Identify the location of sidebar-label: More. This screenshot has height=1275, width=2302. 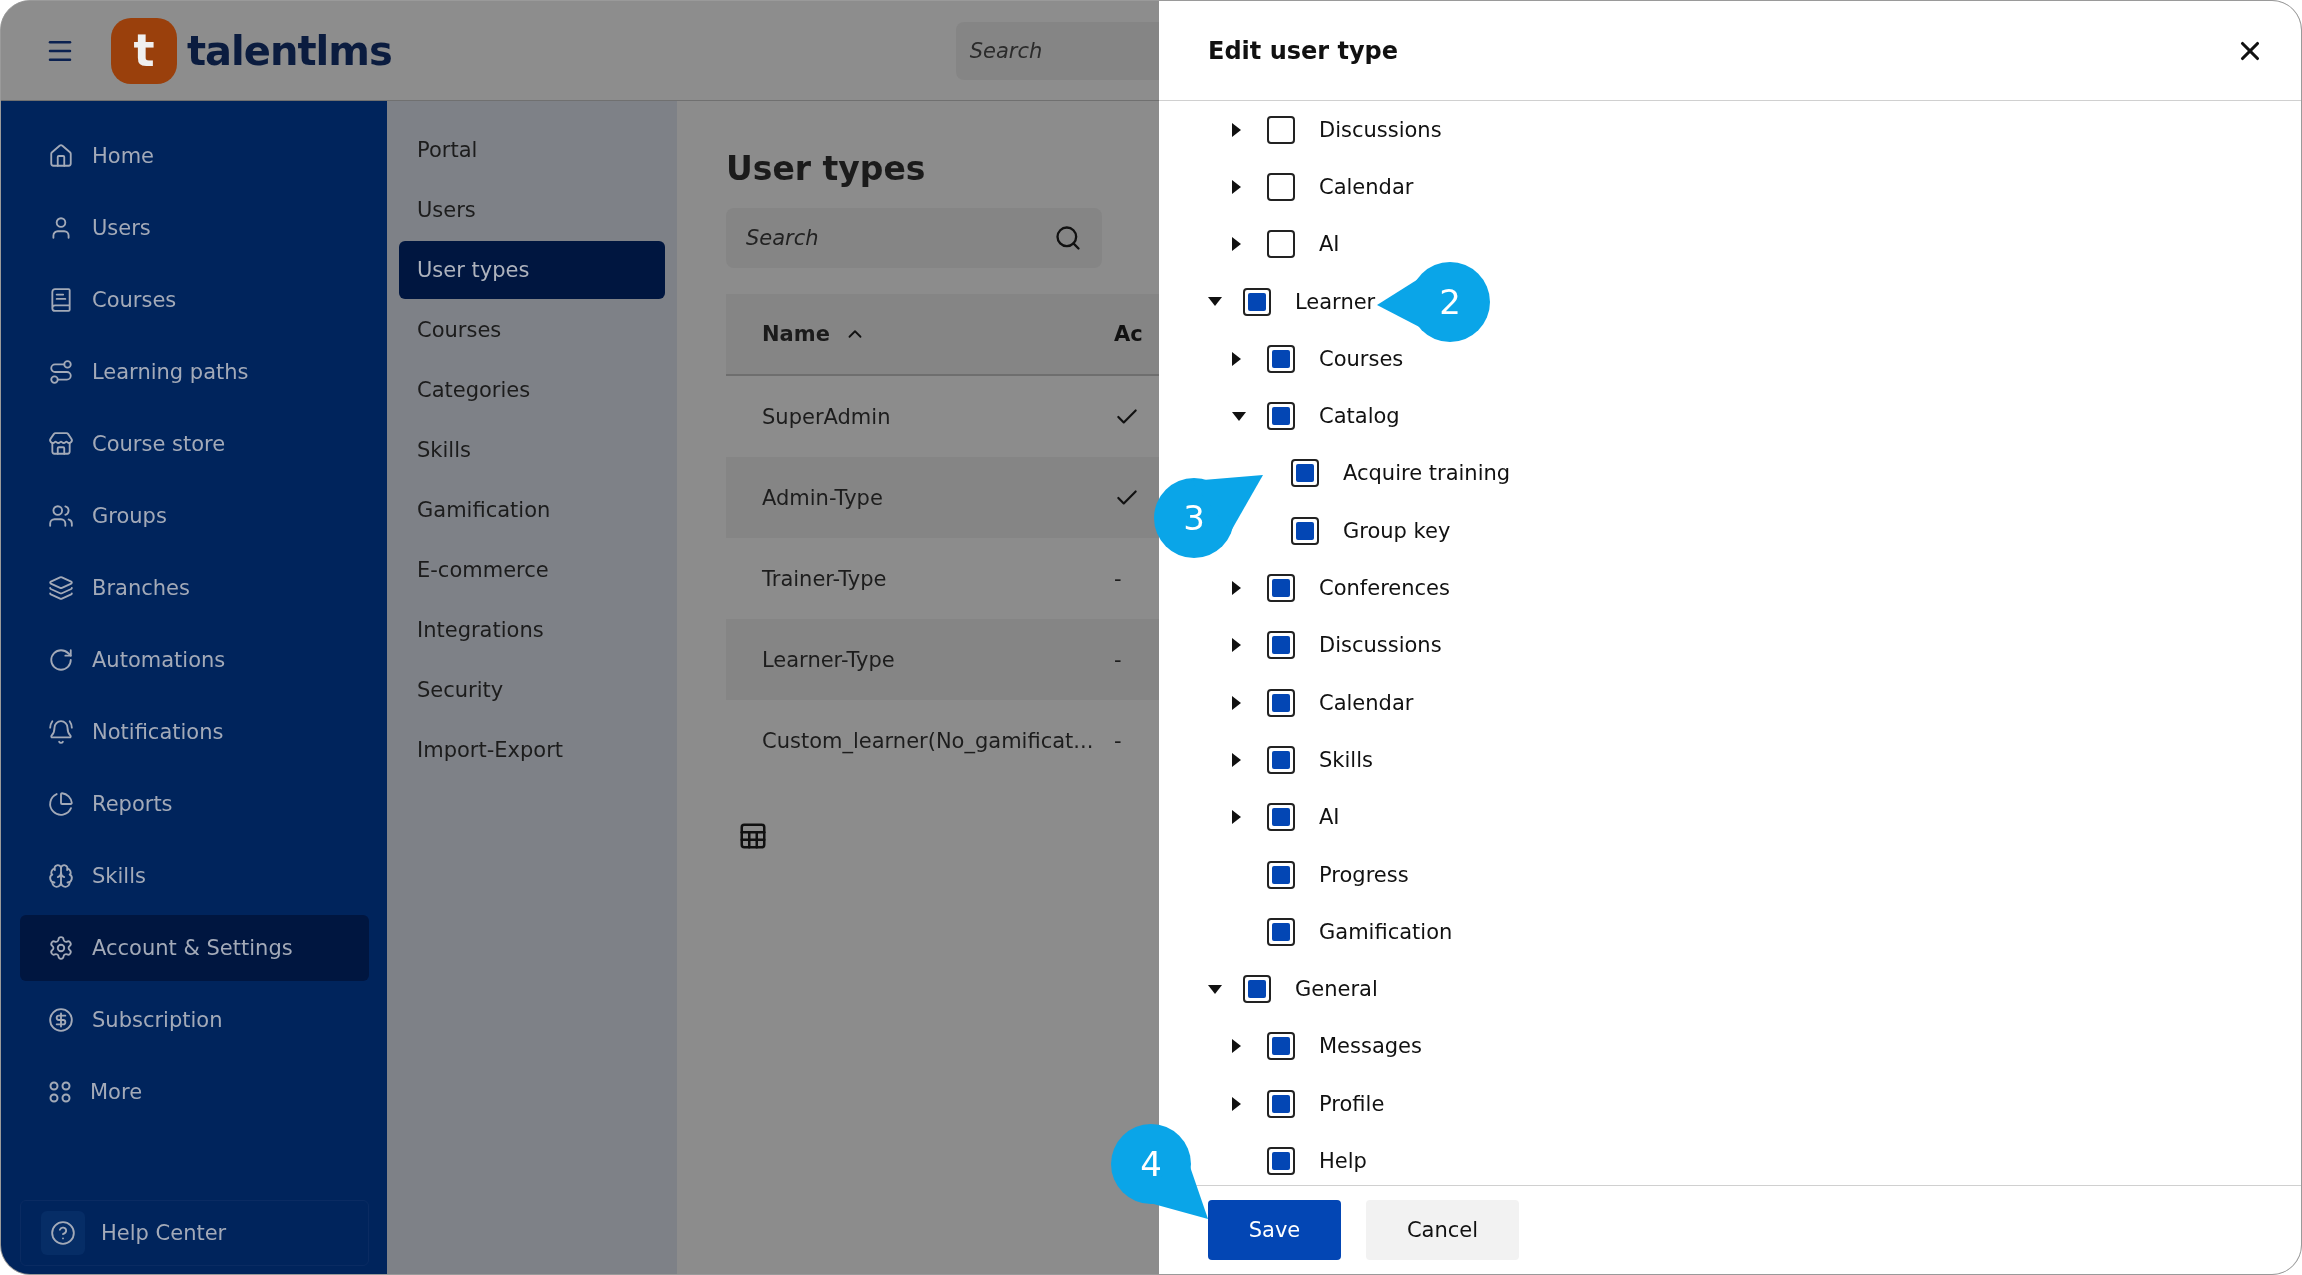
(116, 1092).